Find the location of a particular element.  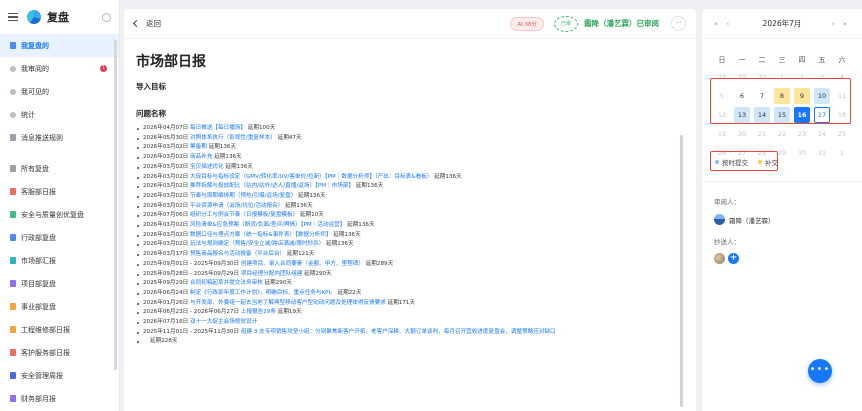

issue-delay: 延期22天 is located at coordinates (348, 292).